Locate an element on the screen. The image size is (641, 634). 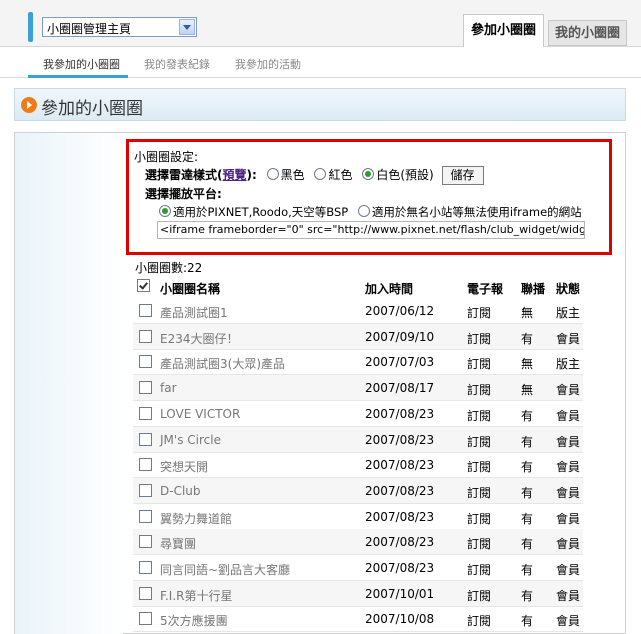
table-row: LOVE VICTOR 2007/08/23 訂閱 有 會員 is located at coordinates (358, 414).